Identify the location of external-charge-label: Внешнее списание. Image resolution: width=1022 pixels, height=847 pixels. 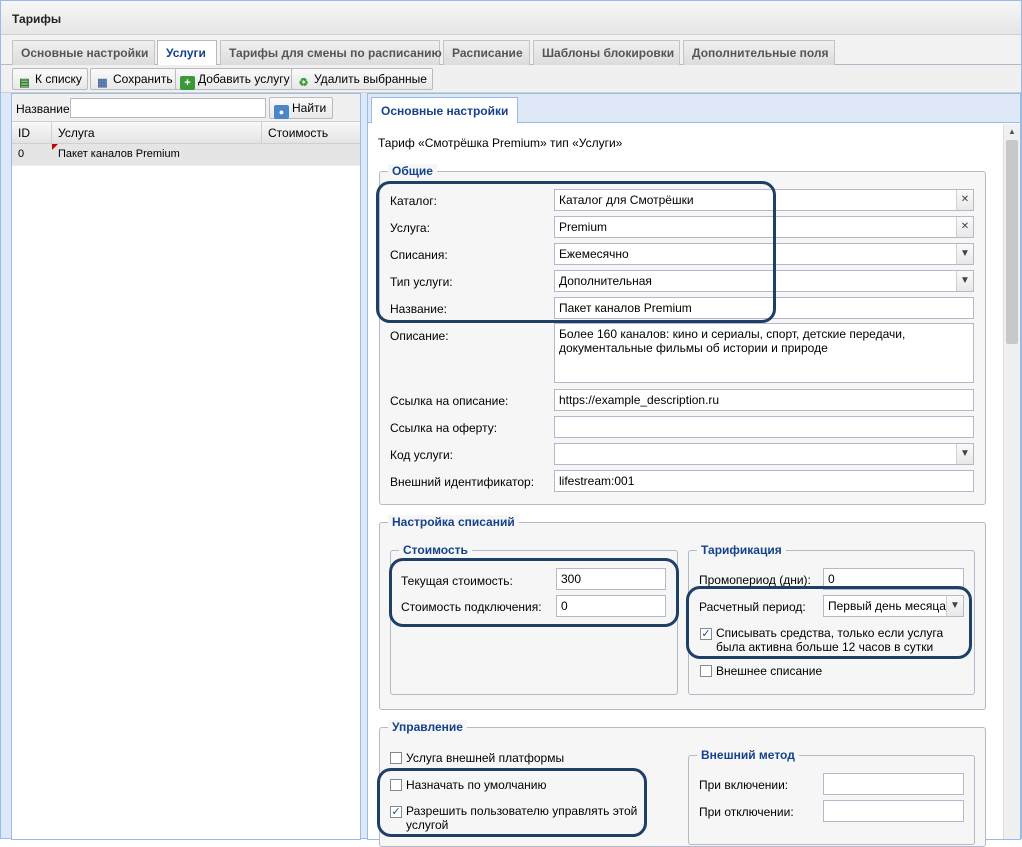
(769, 671).